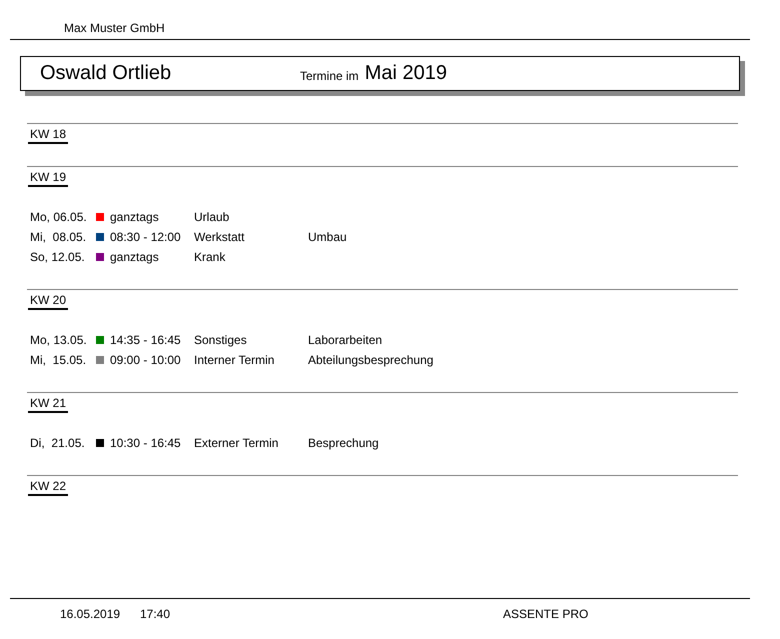 This screenshot has width=780, height=639. What do you see at coordinates (146, 340) in the screenshot?
I see `entry-time: 14:35 - 16:45` at bounding box center [146, 340].